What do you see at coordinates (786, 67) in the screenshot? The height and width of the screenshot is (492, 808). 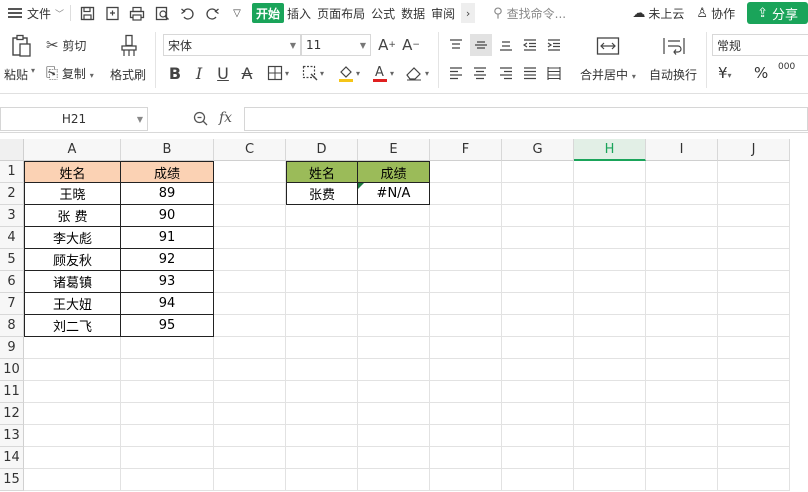 I see `thousands-format-button: 000` at bounding box center [786, 67].